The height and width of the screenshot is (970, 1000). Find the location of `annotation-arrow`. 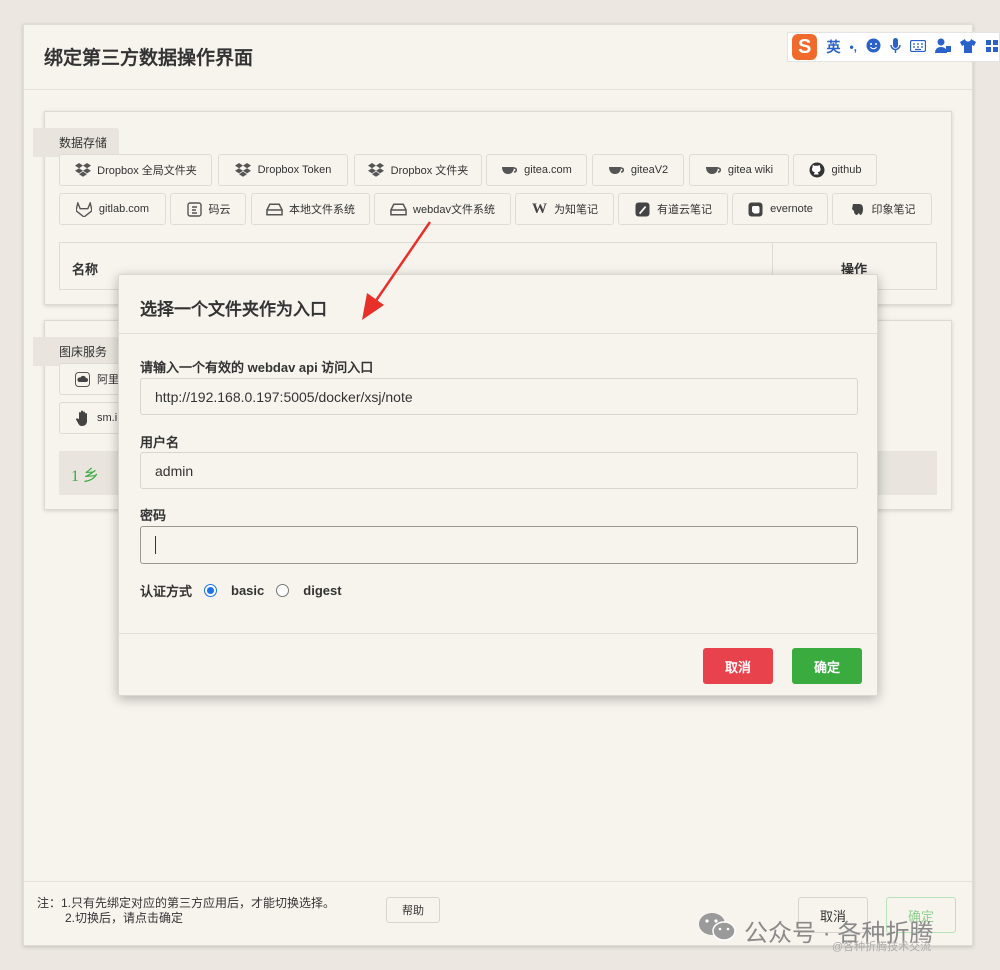

annotation-arrow is located at coordinates (397, 270).